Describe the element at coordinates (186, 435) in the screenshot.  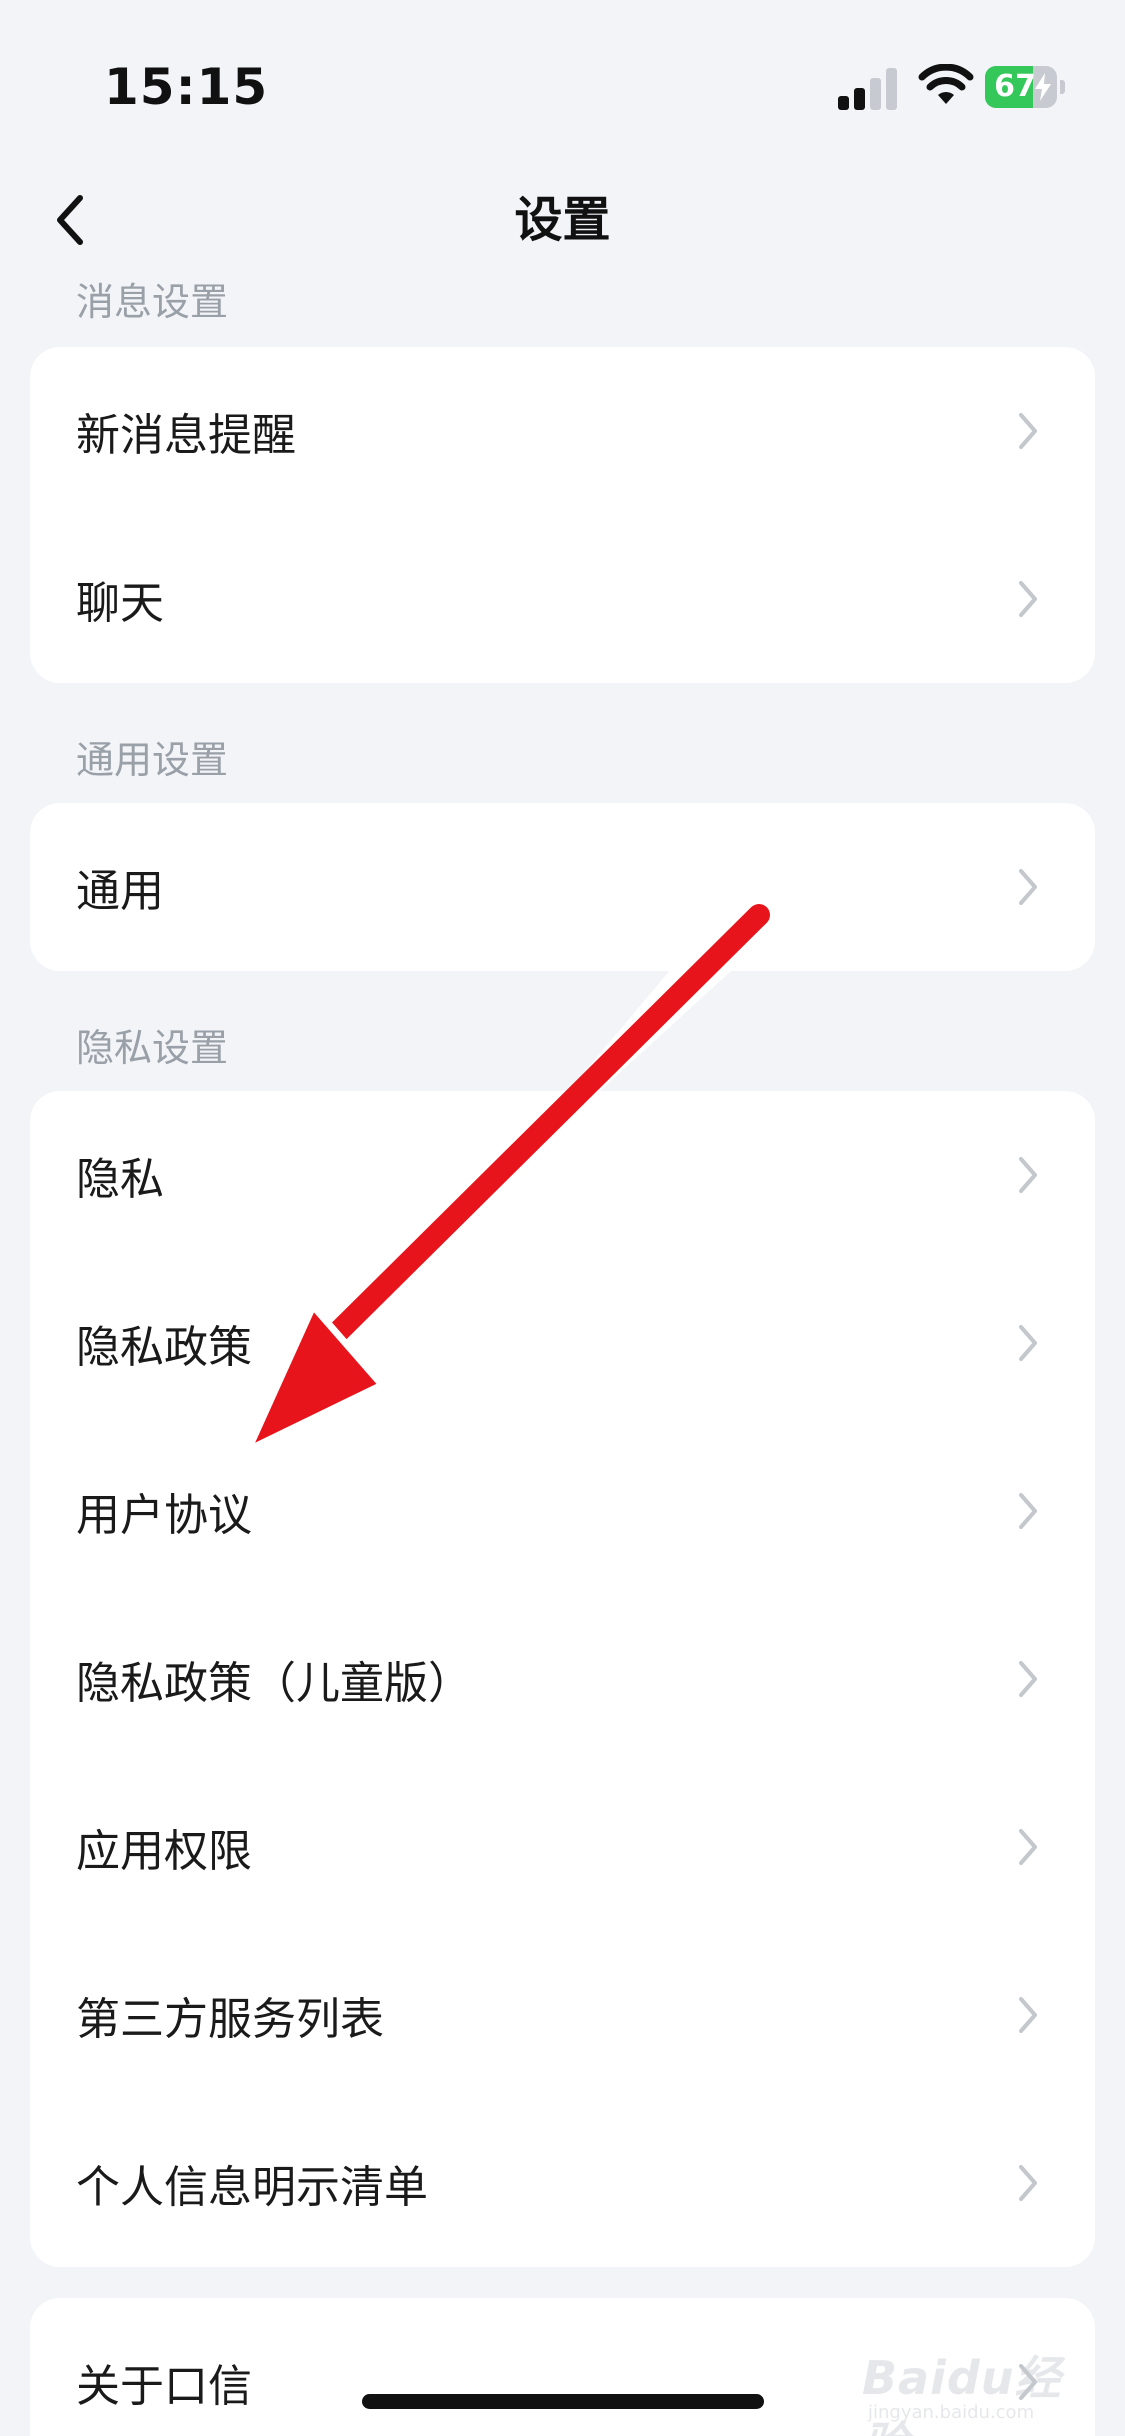
I see `row-label: 新消息提醒` at that location.